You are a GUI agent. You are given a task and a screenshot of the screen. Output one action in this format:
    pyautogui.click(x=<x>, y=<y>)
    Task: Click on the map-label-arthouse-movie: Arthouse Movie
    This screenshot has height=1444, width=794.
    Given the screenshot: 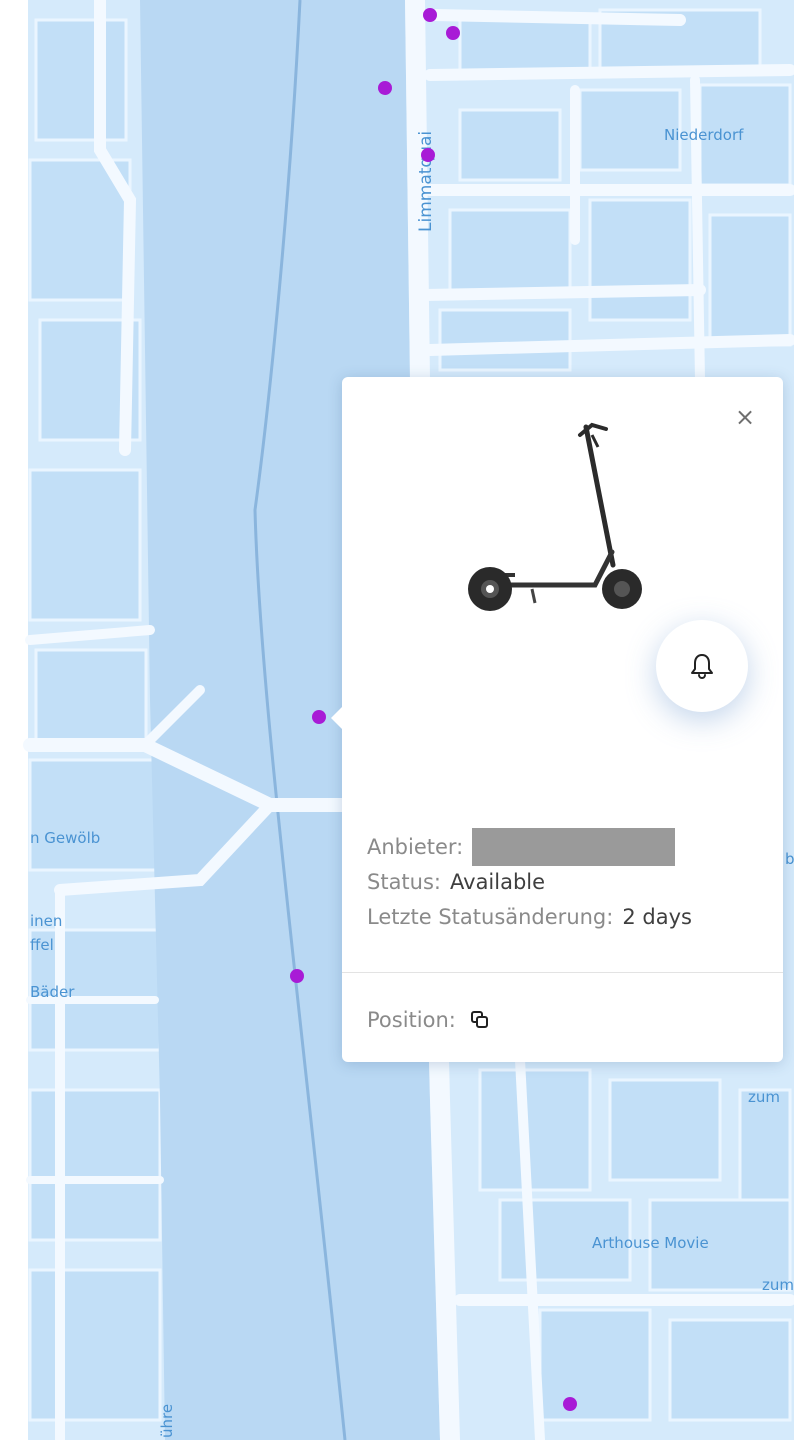 What is the action you would take?
    pyautogui.click(x=650, y=1243)
    